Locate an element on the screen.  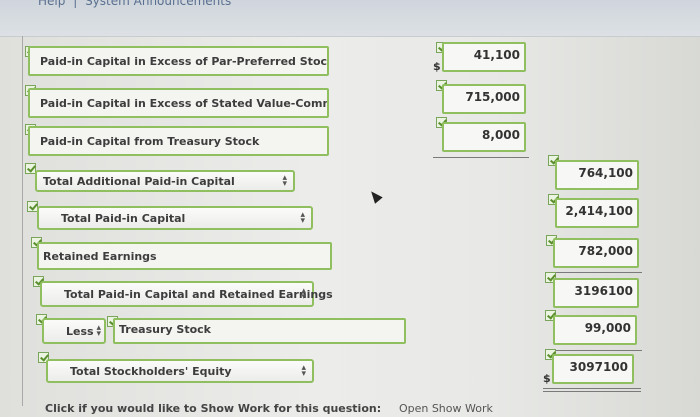
system-announcements-link: System Announcements is located at coordinates (158, 4).